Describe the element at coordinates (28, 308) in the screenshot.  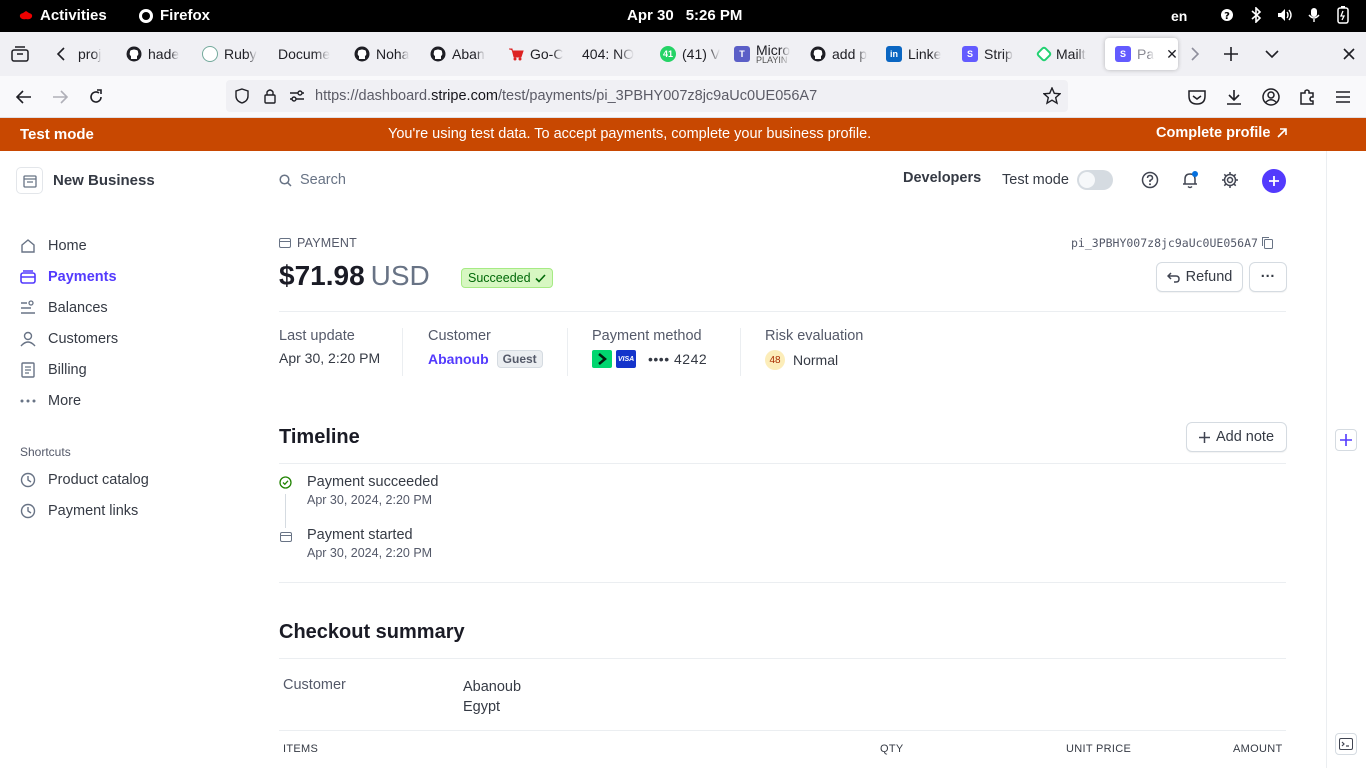
I see `balances-icon` at that location.